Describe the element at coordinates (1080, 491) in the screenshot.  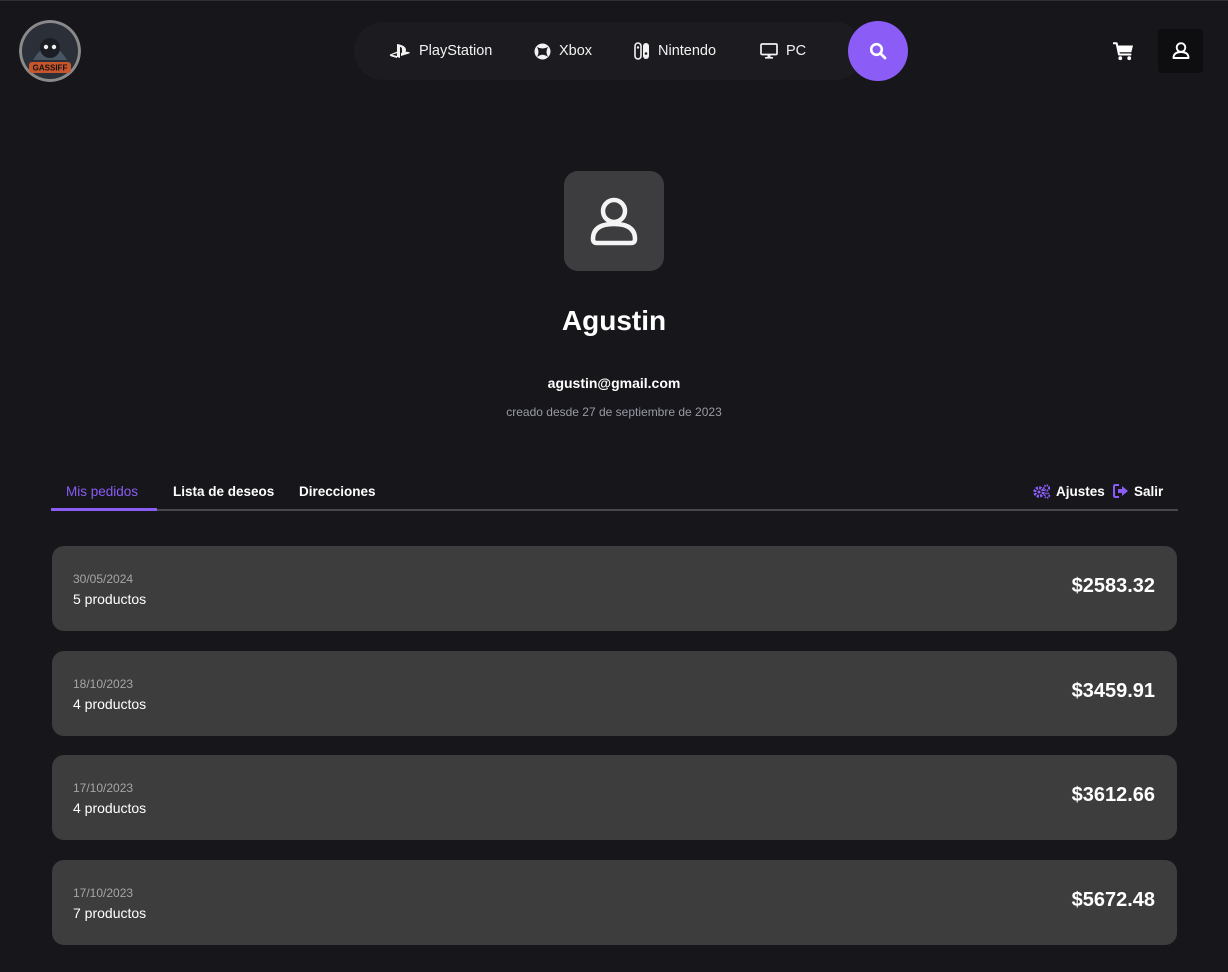
I see `settings-label: Ajustes` at that location.